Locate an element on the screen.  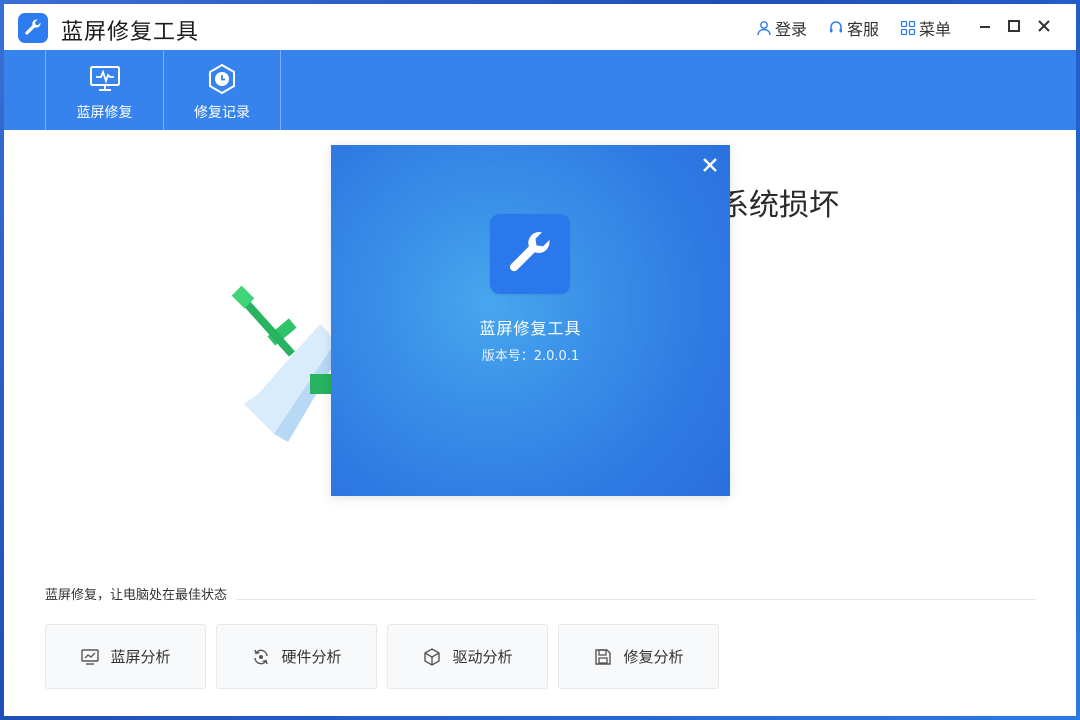
customer-service-button: 客服 is located at coordinates (853, 28).